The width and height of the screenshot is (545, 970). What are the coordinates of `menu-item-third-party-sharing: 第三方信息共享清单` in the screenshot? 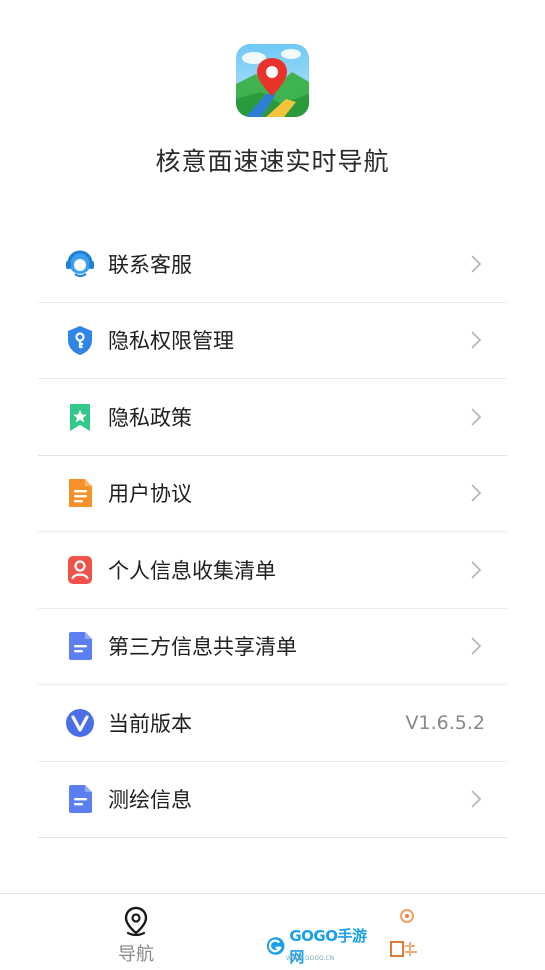 It's located at (272, 647).